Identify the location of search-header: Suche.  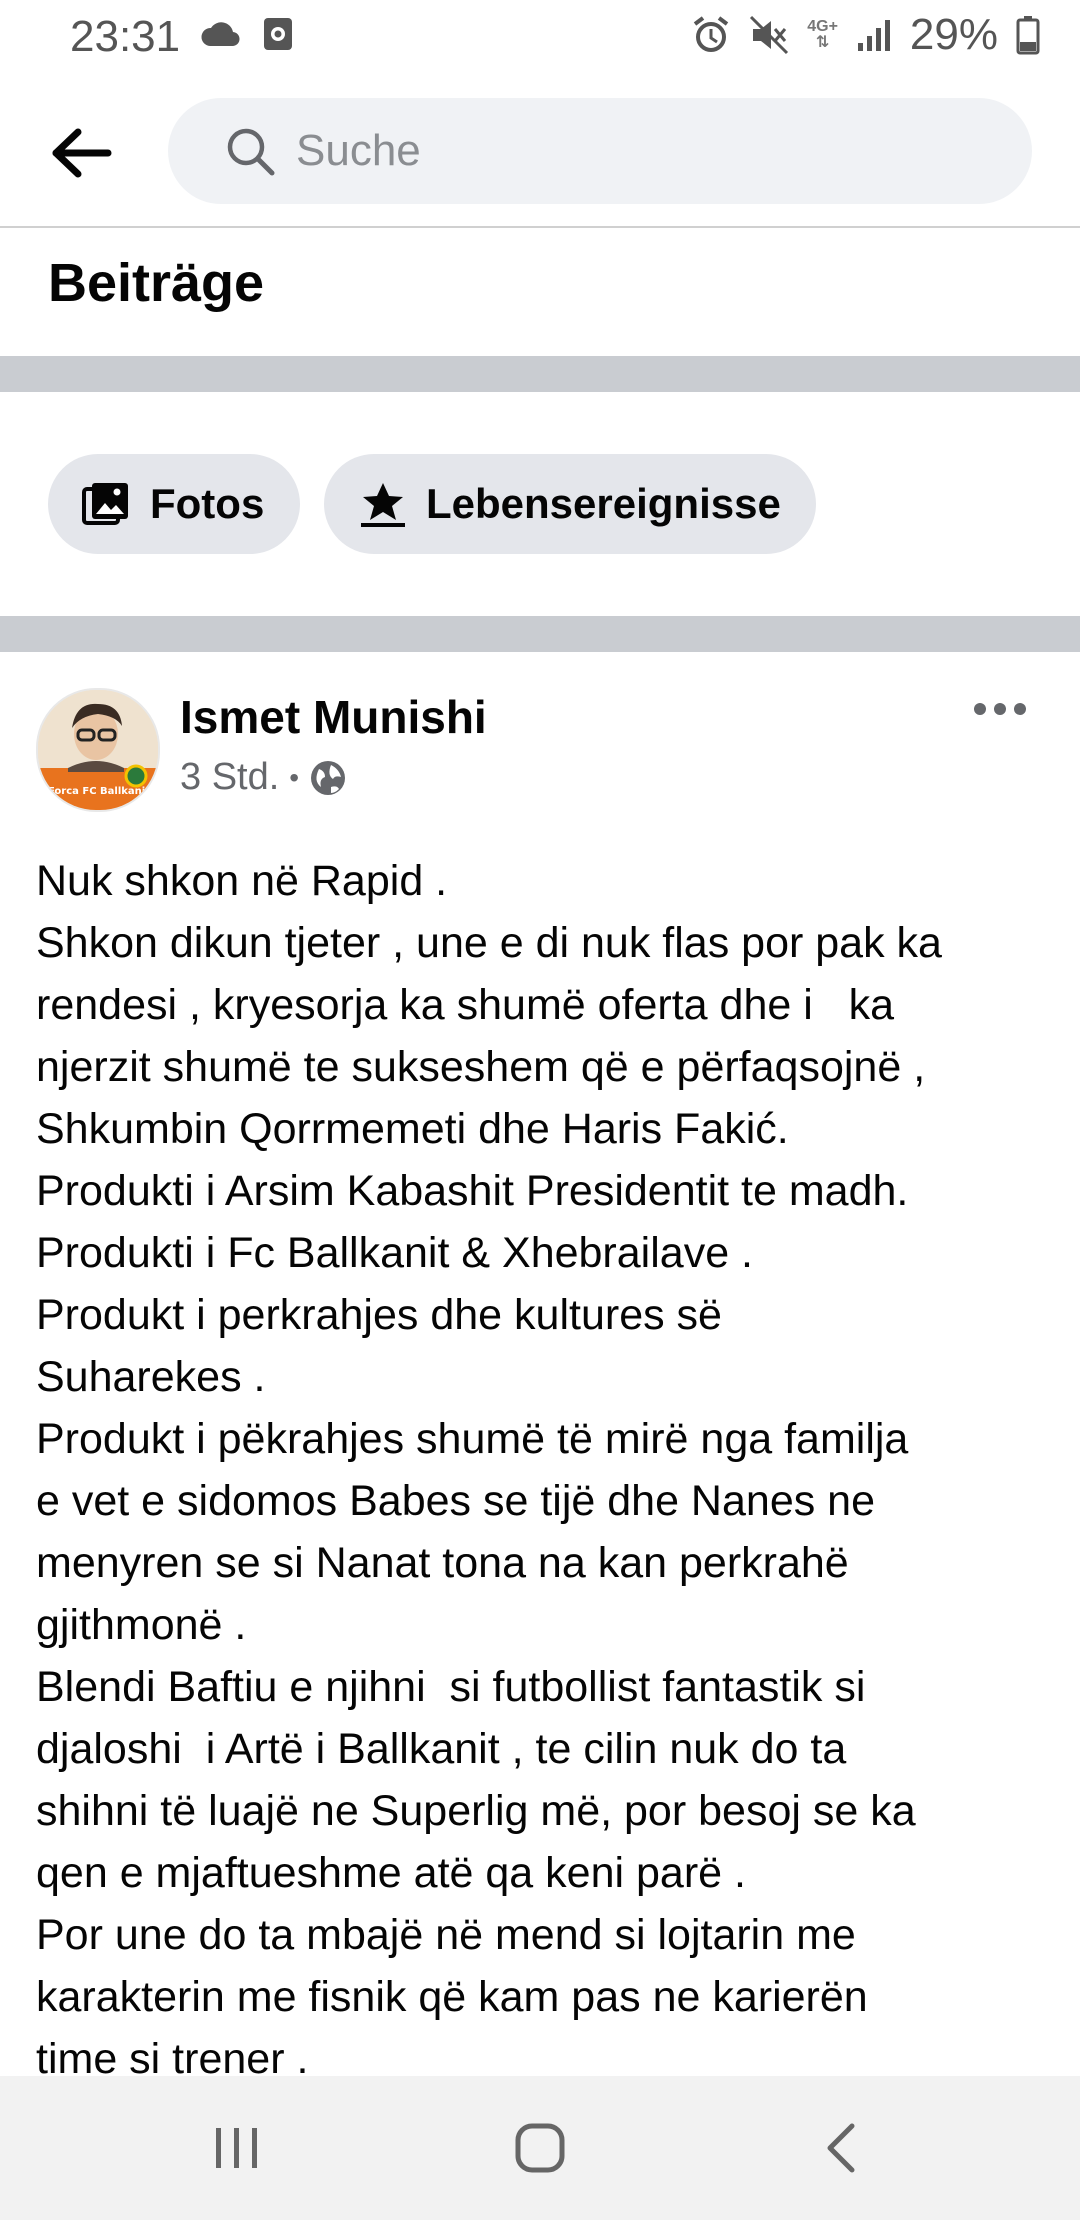
(540, 152).